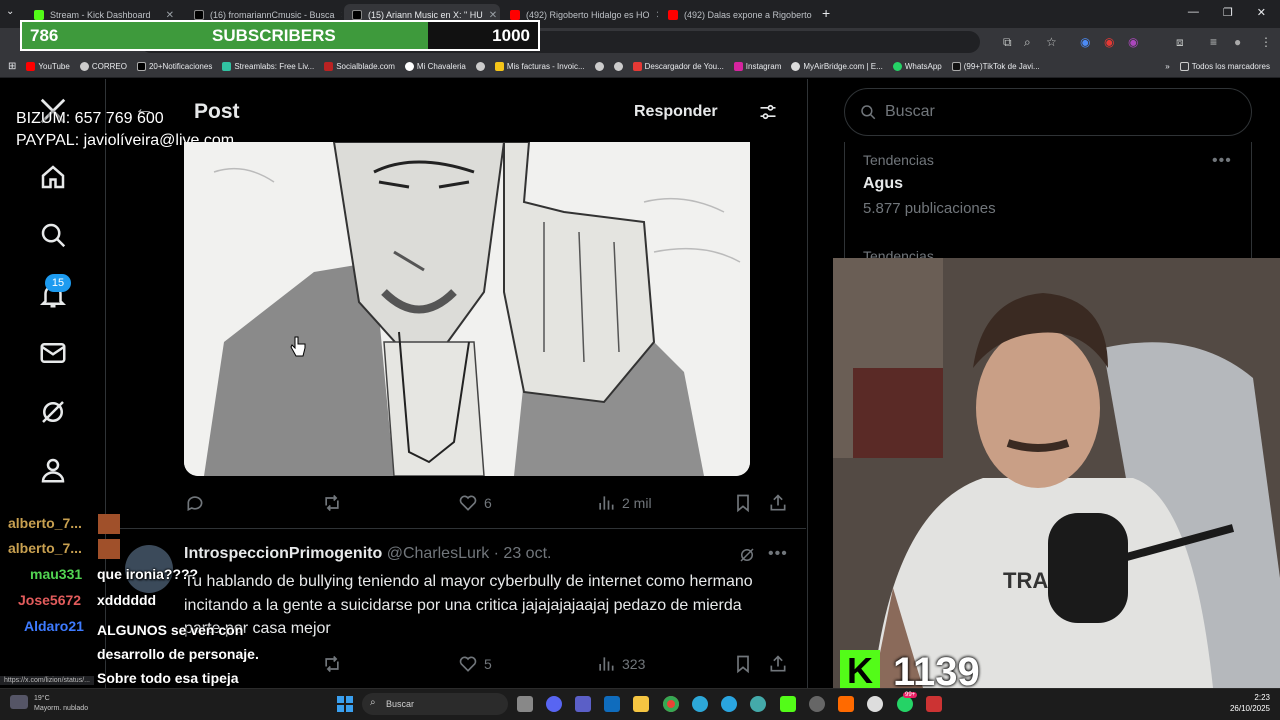 Image resolution: width=1280 pixels, height=720 pixels. I want to click on teams-icon, so click(583, 704).